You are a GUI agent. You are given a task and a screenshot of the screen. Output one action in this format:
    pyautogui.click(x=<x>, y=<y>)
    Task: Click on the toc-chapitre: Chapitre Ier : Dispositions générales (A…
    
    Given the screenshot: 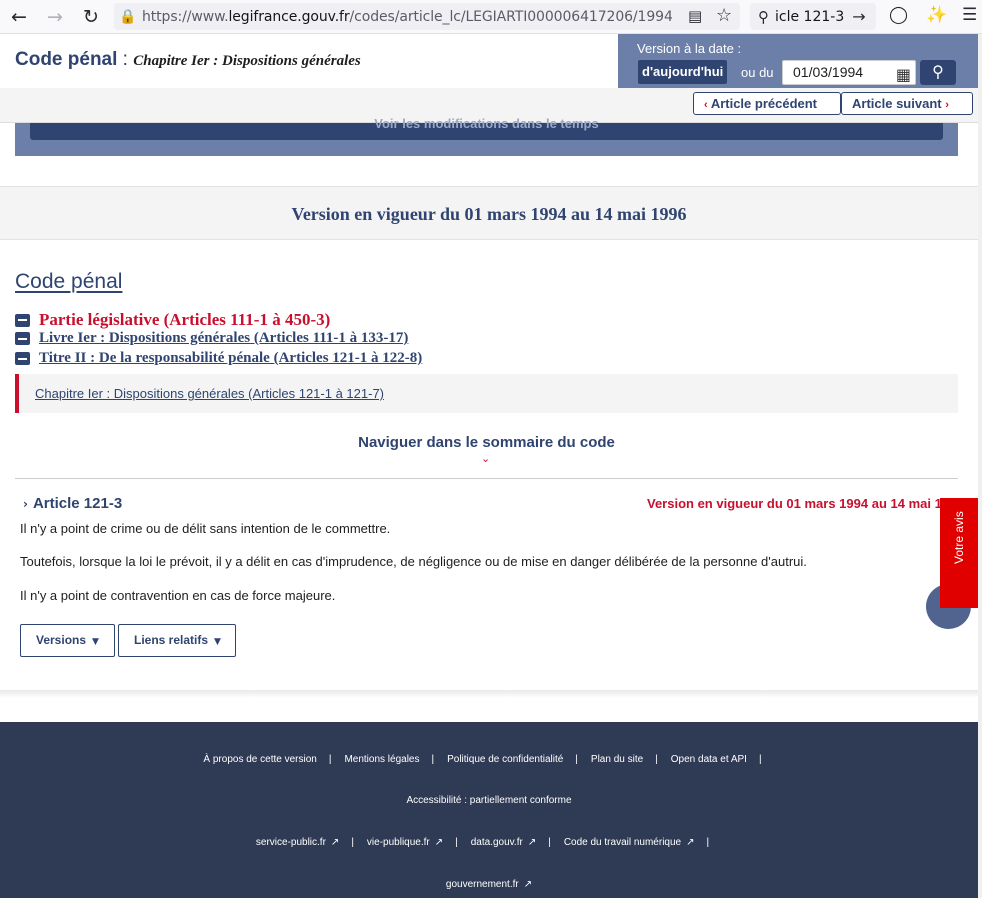 What is the action you would take?
    pyautogui.click(x=486, y=393)
    